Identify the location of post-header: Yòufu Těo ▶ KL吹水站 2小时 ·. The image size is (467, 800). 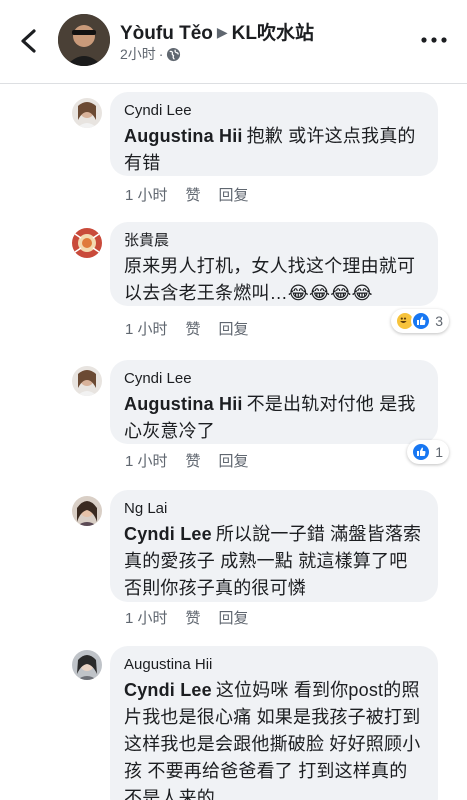
(233, 42).